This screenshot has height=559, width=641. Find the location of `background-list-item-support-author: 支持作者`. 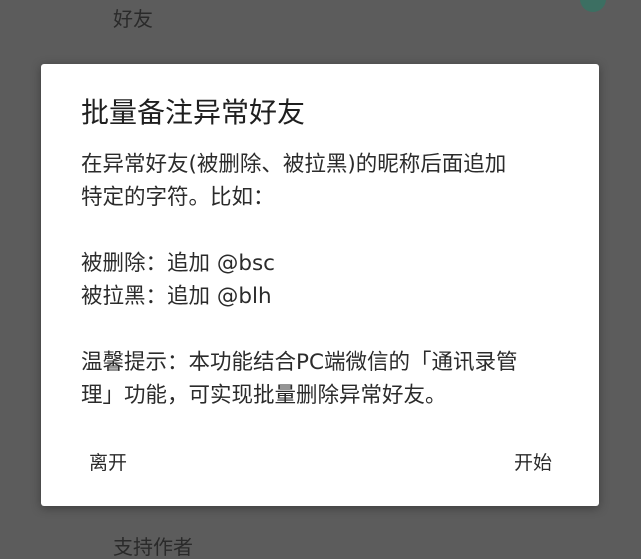

background-list-item-support-author: 支持作者 is located at coordinates (153, 547).